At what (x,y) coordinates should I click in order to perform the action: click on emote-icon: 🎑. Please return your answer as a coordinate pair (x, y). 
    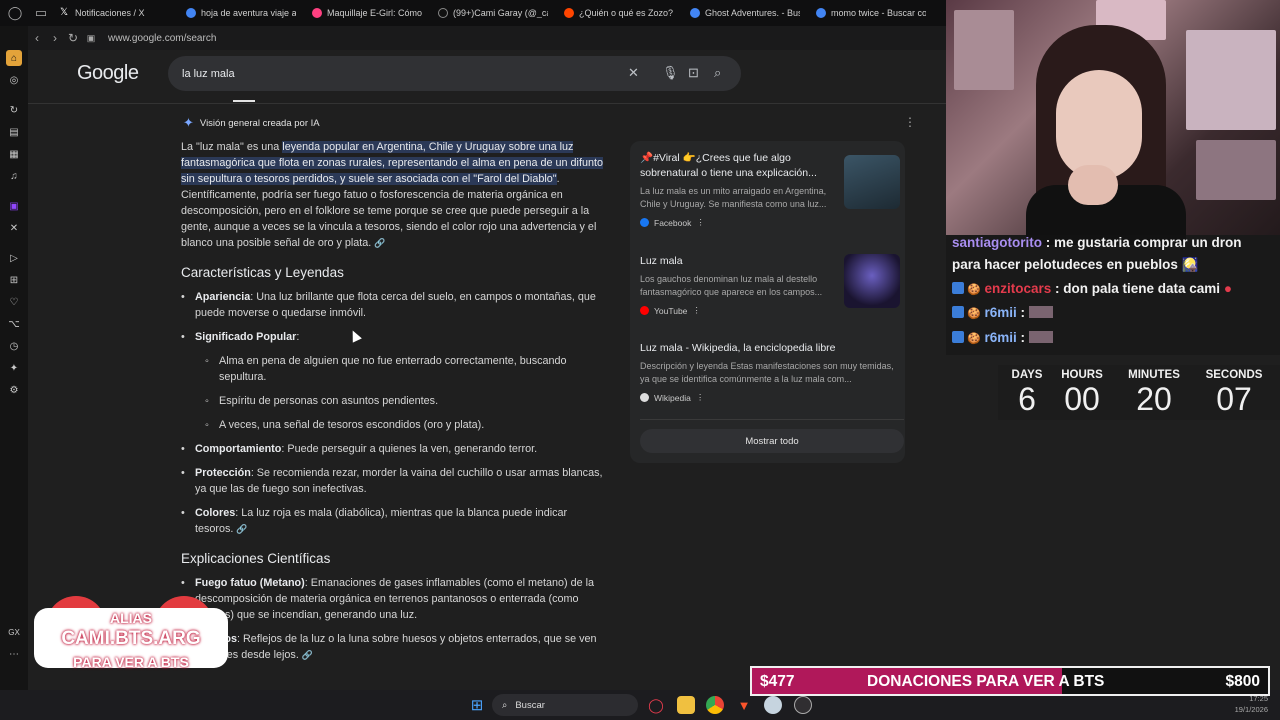
    Looking at the image, I should click on (1190, 264).